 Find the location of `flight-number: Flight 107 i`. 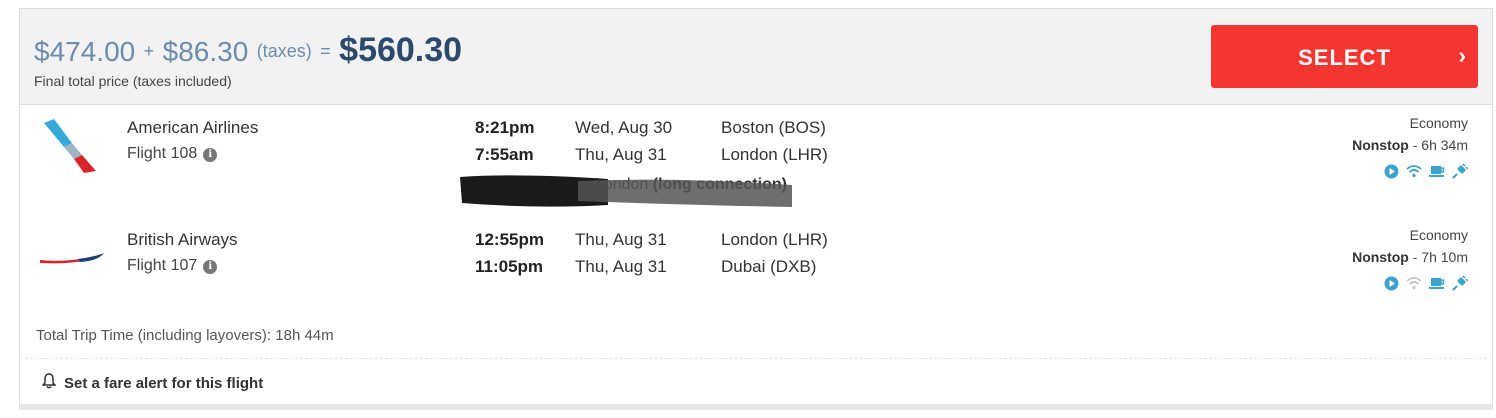

flight-number: Flight 107 i is located at coordinates (172, 266).